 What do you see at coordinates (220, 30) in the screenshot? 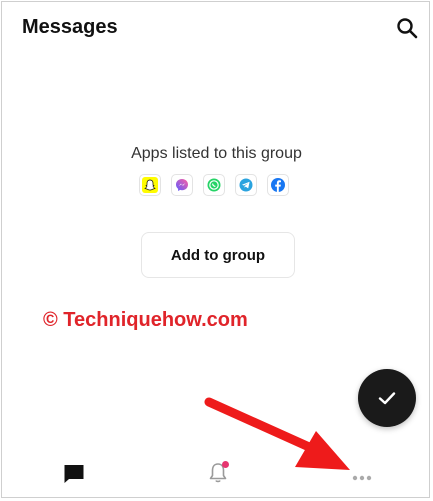
I see `header: Messages` at bounding box center [220, 30].